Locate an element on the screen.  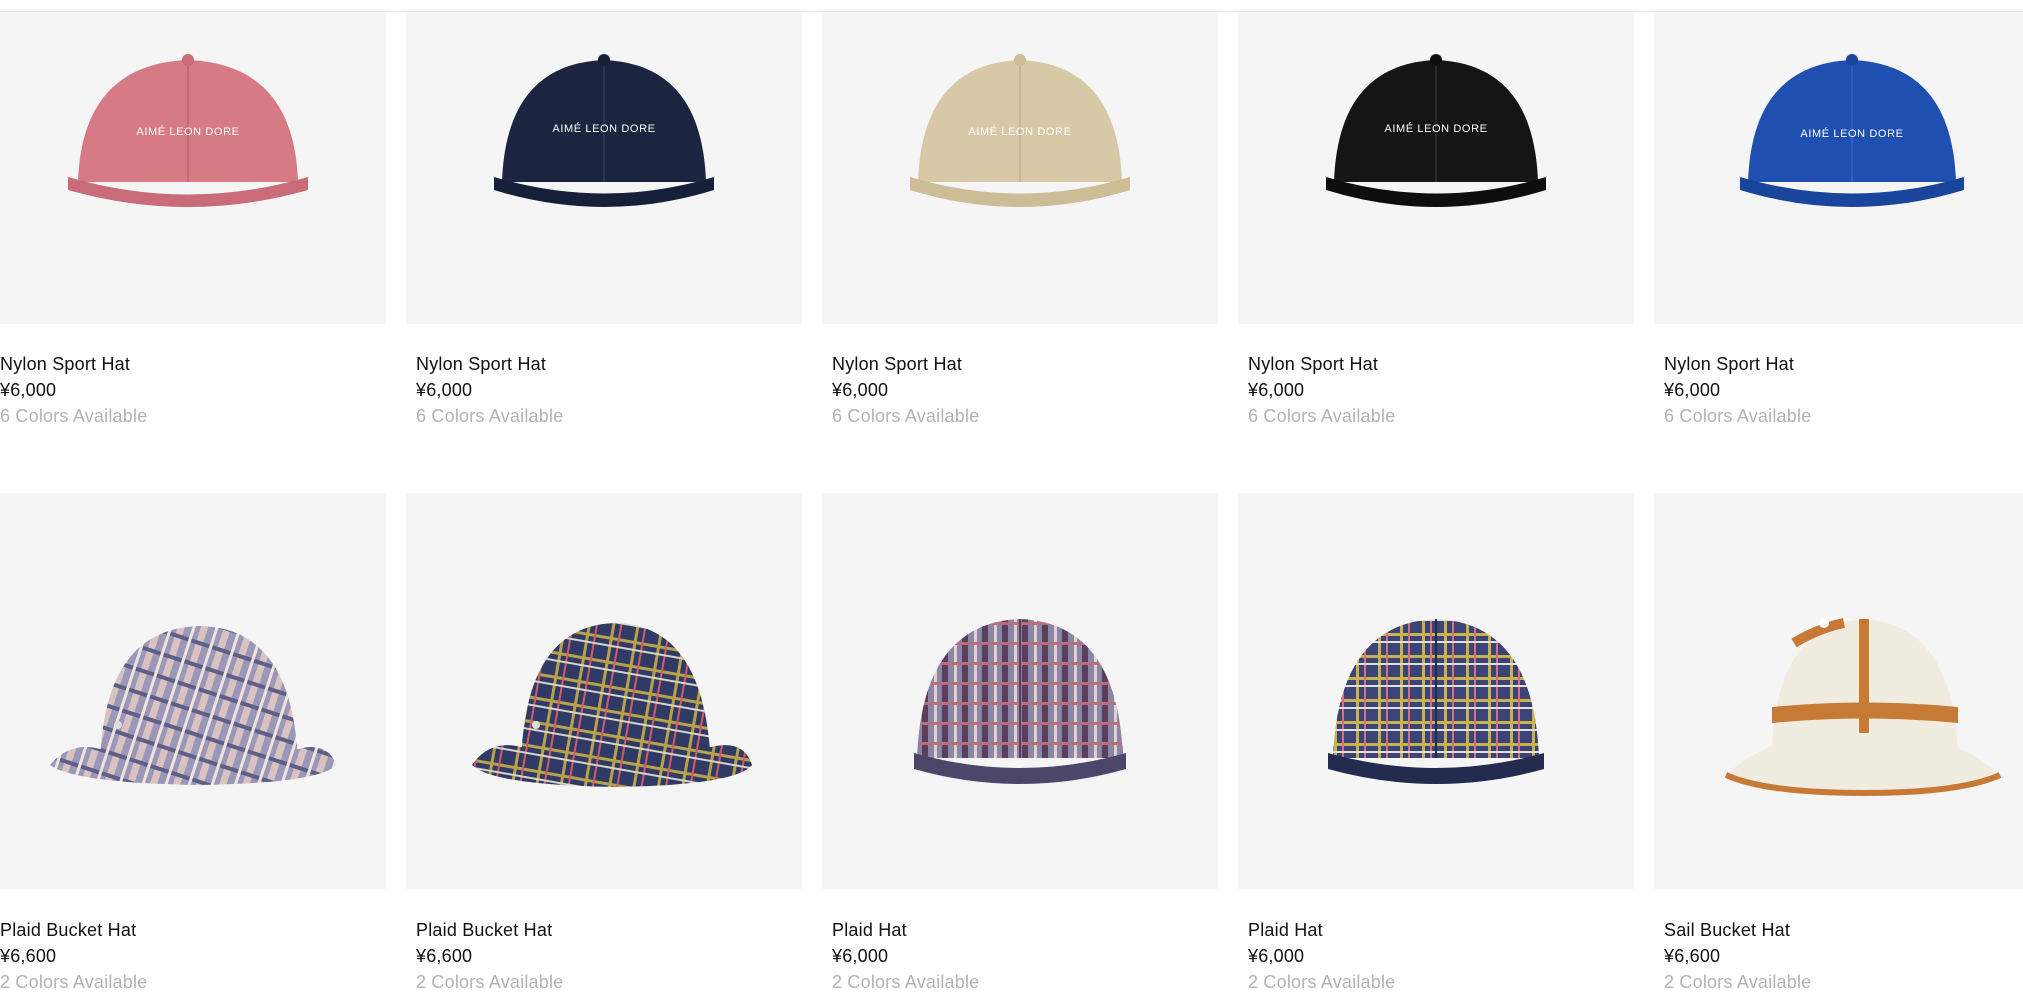
product-name: Sail Bucket Hat is located at coordinates (1737, 930).